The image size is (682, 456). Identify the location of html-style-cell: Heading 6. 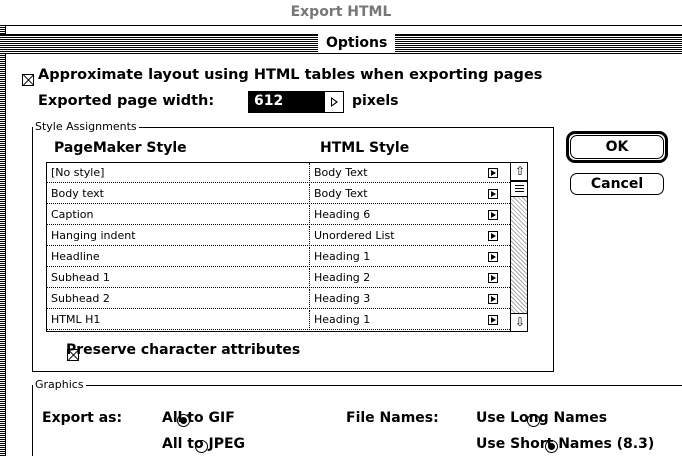
(342, 214).